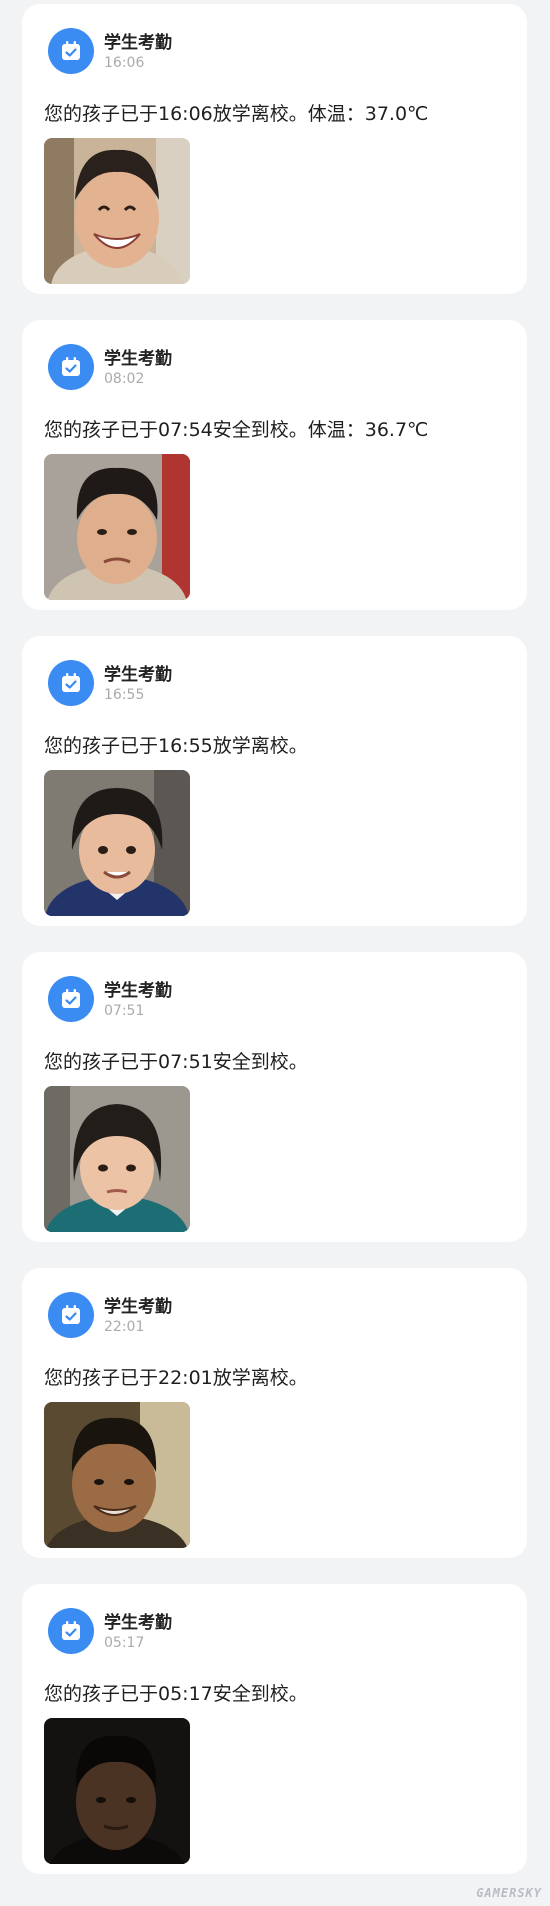  Describe the element at coordinates (274, 1413) in the screenshot. I see `notification-card: 学生考勤 22:01 您的孩子已于22:01放学离校。` at that location.